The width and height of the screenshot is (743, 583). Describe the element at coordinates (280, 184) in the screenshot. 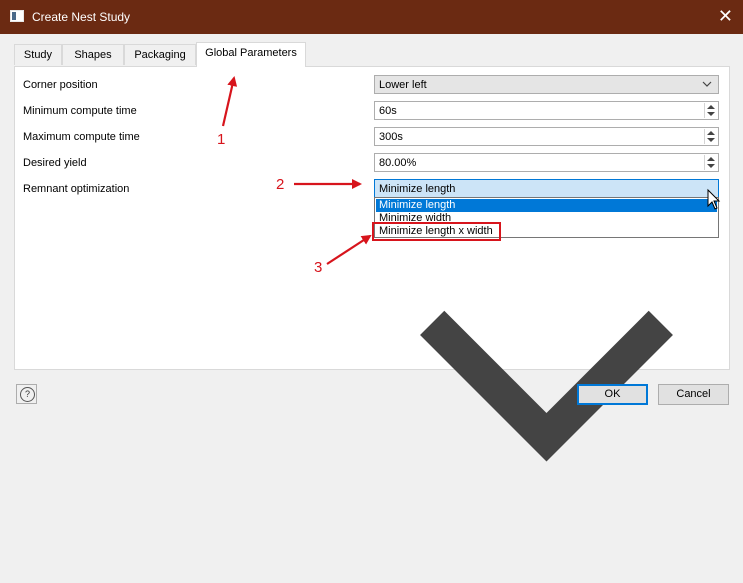

I see `annotation-label-2: 2` at that location.